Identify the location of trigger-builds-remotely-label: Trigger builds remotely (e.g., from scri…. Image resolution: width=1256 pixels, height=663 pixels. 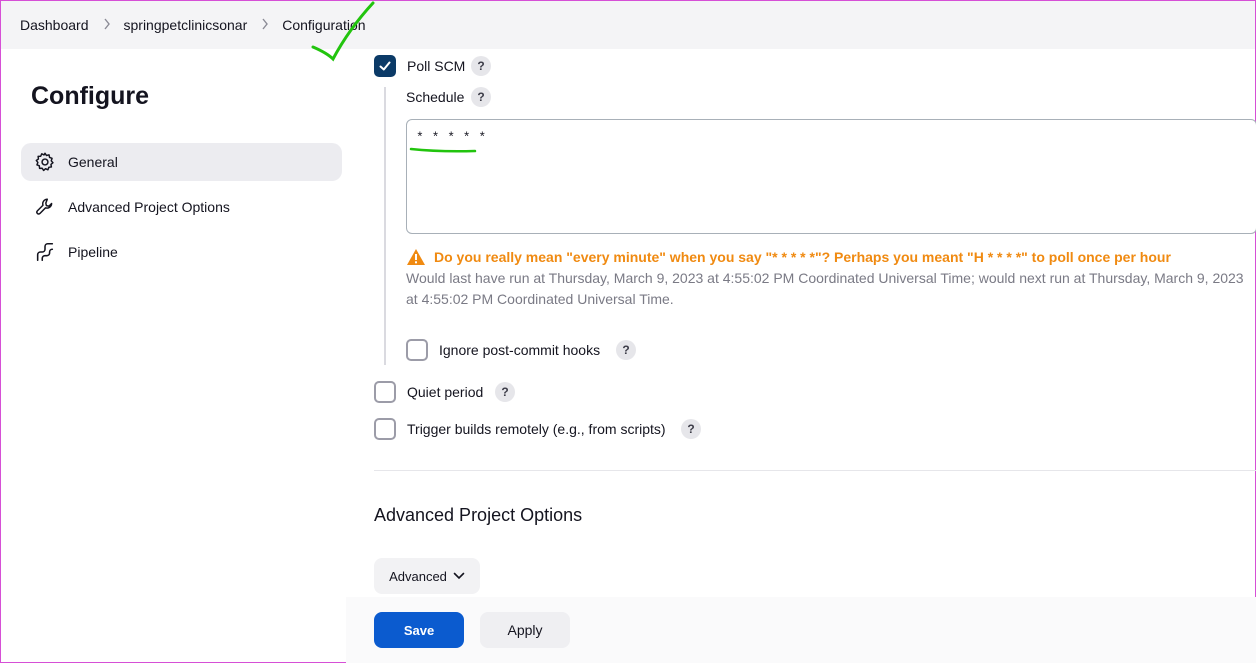
(536, 429).